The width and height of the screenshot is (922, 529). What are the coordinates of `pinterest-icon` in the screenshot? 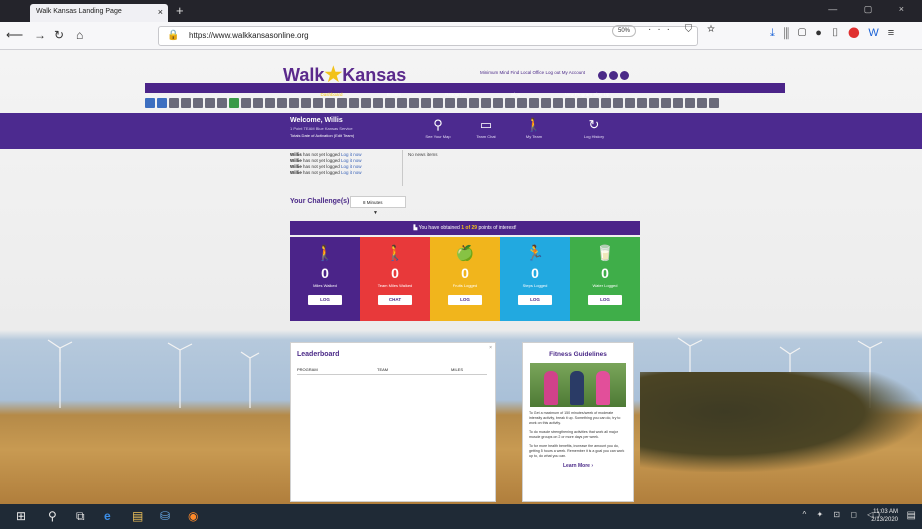 It's located at (624, 75).